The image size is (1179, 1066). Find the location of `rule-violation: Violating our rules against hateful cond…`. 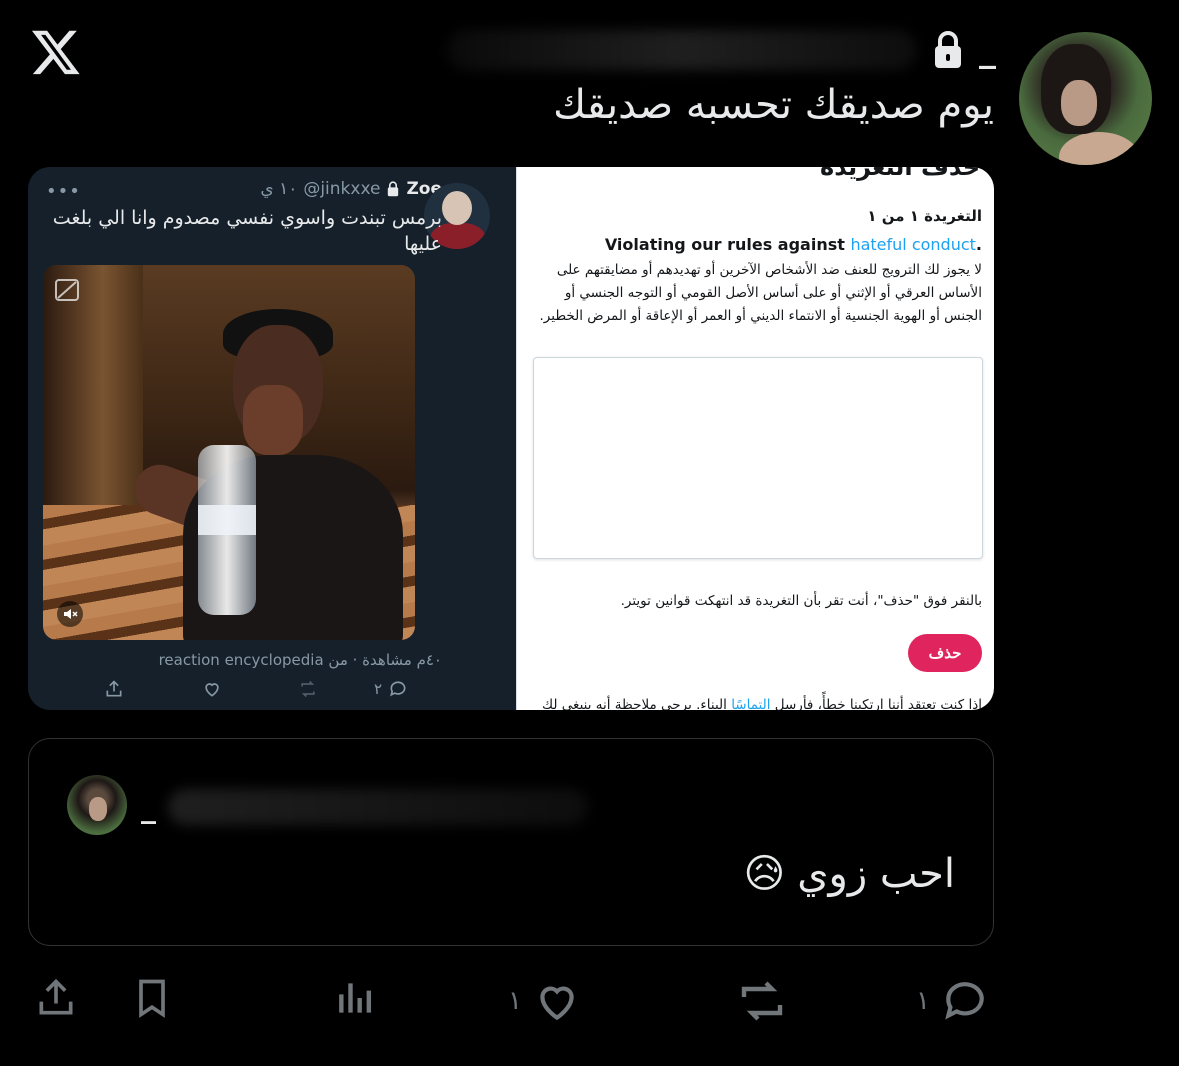

rule-violation: Violating our rules against hateful cond… is located at coordinates (793, 244).